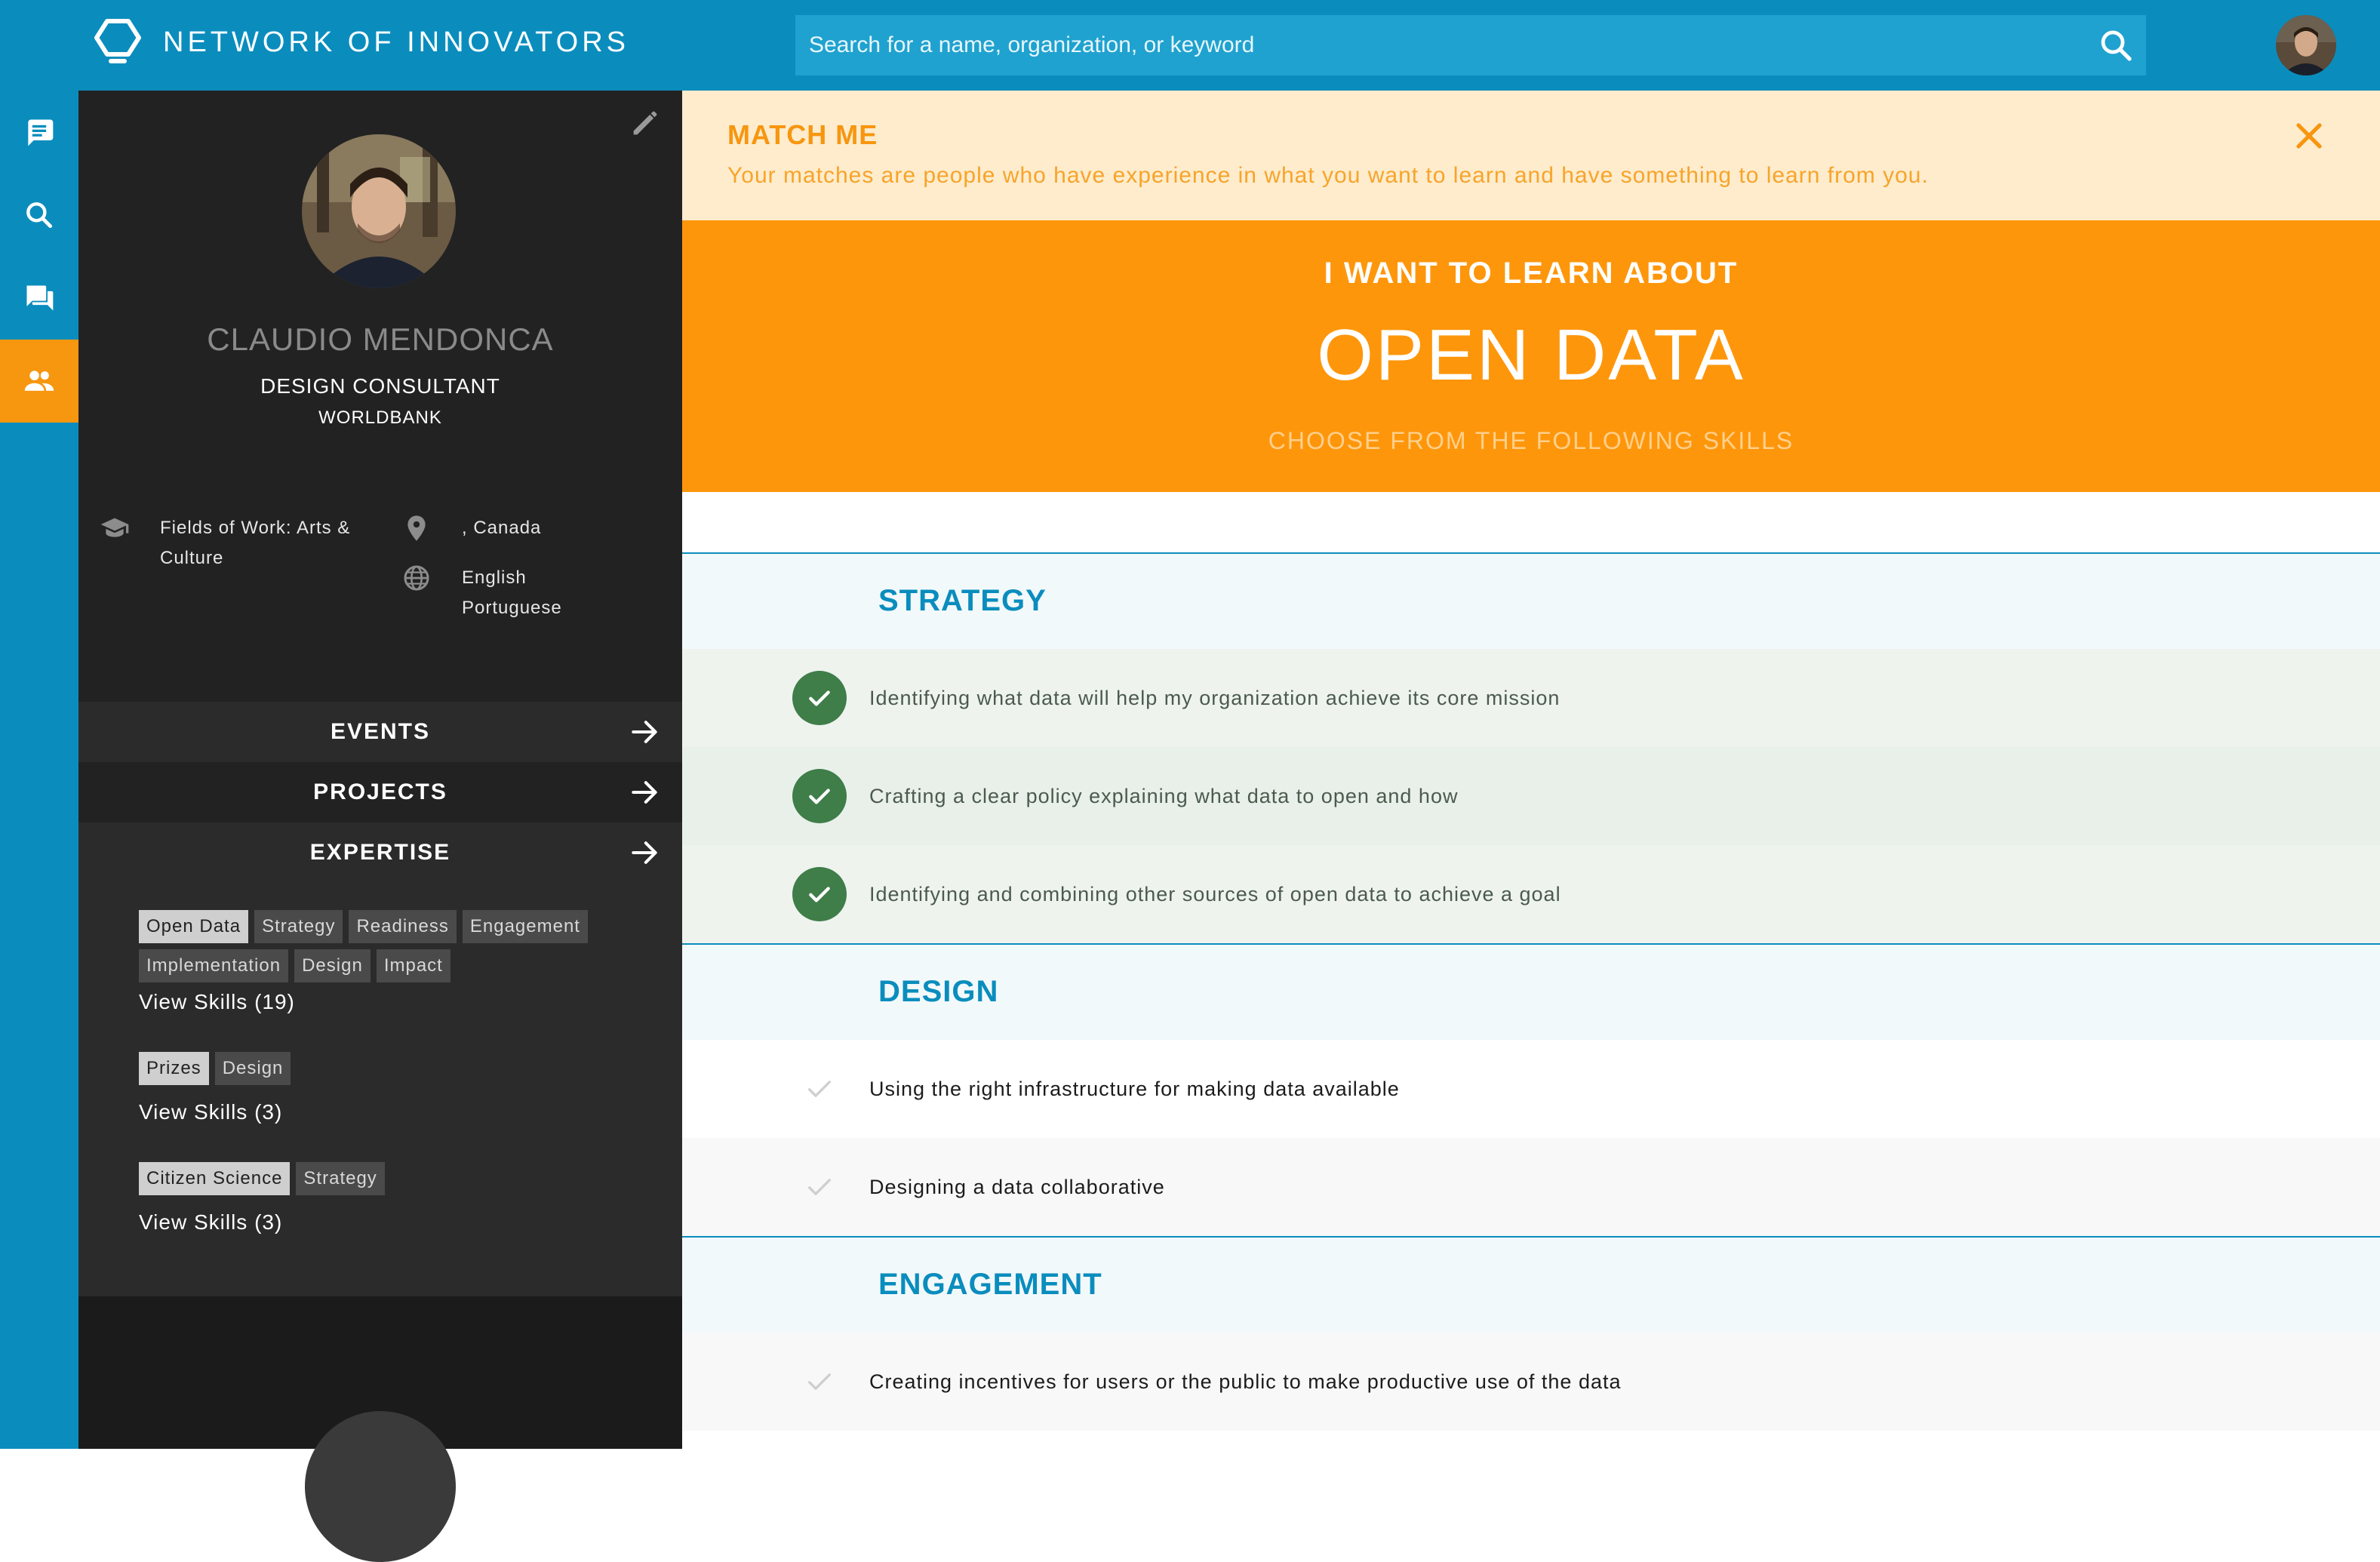  What do you see at coordinates (174, 1068) in the screenshot?
I see `tag-chip: Prizes` at bounding box center [174, 1068].